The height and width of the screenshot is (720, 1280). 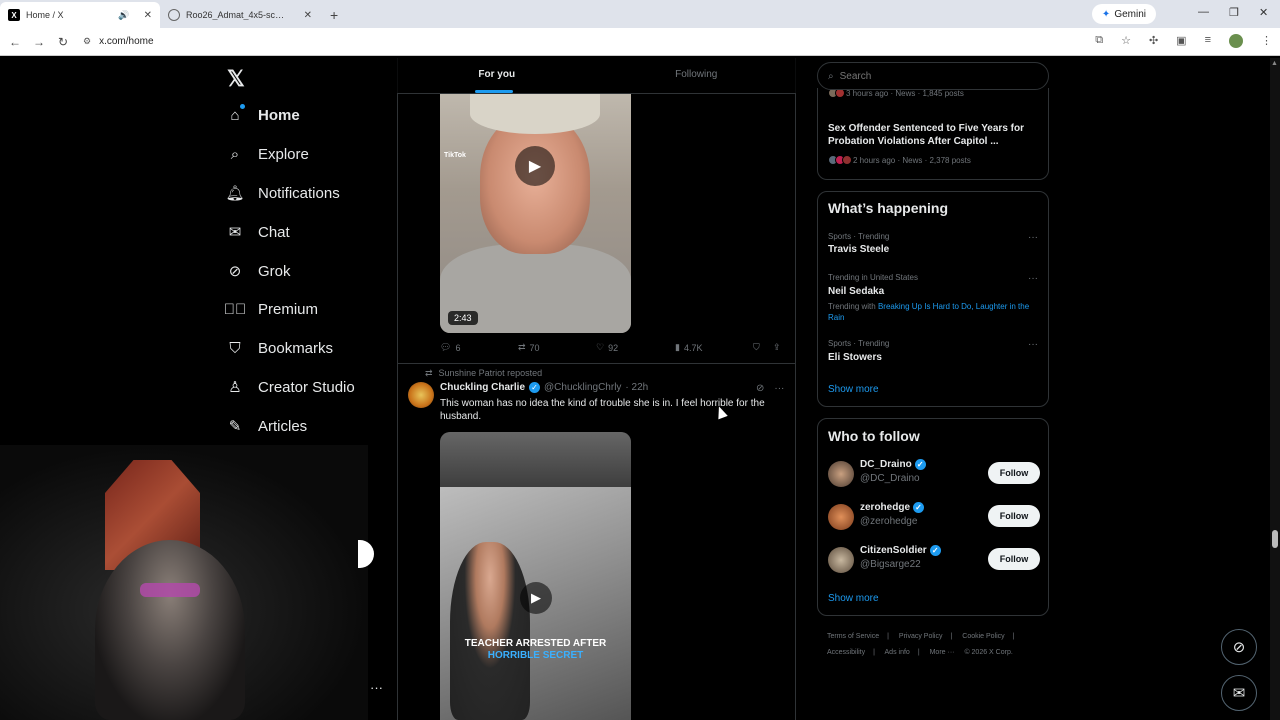 I want to click on install-icon: ⧉, so click(x=1099, y=41).